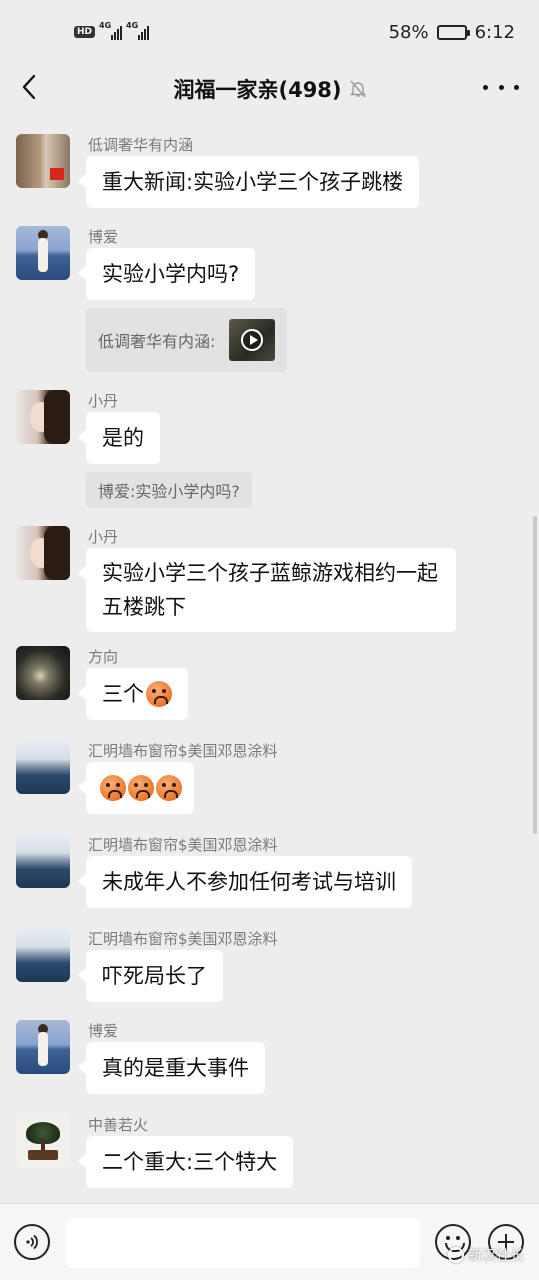  I want to click on network-type-label-2: 4G, so click(132, 25).